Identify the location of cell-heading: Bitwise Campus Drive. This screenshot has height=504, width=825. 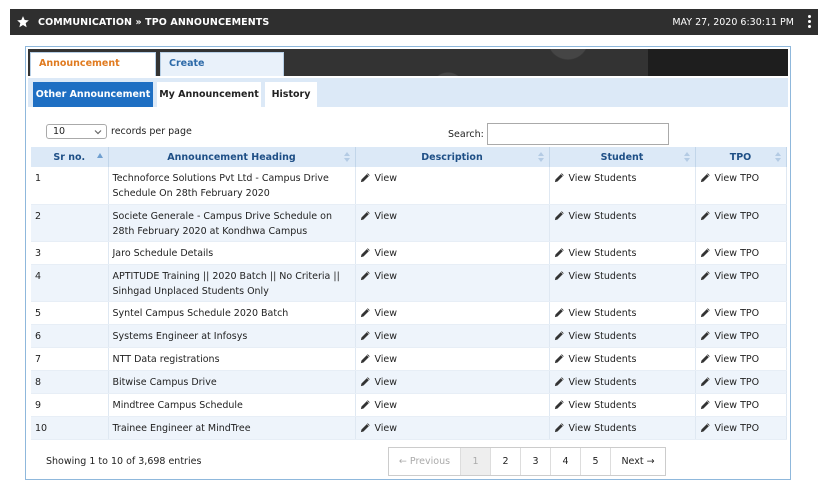
(232, 382).